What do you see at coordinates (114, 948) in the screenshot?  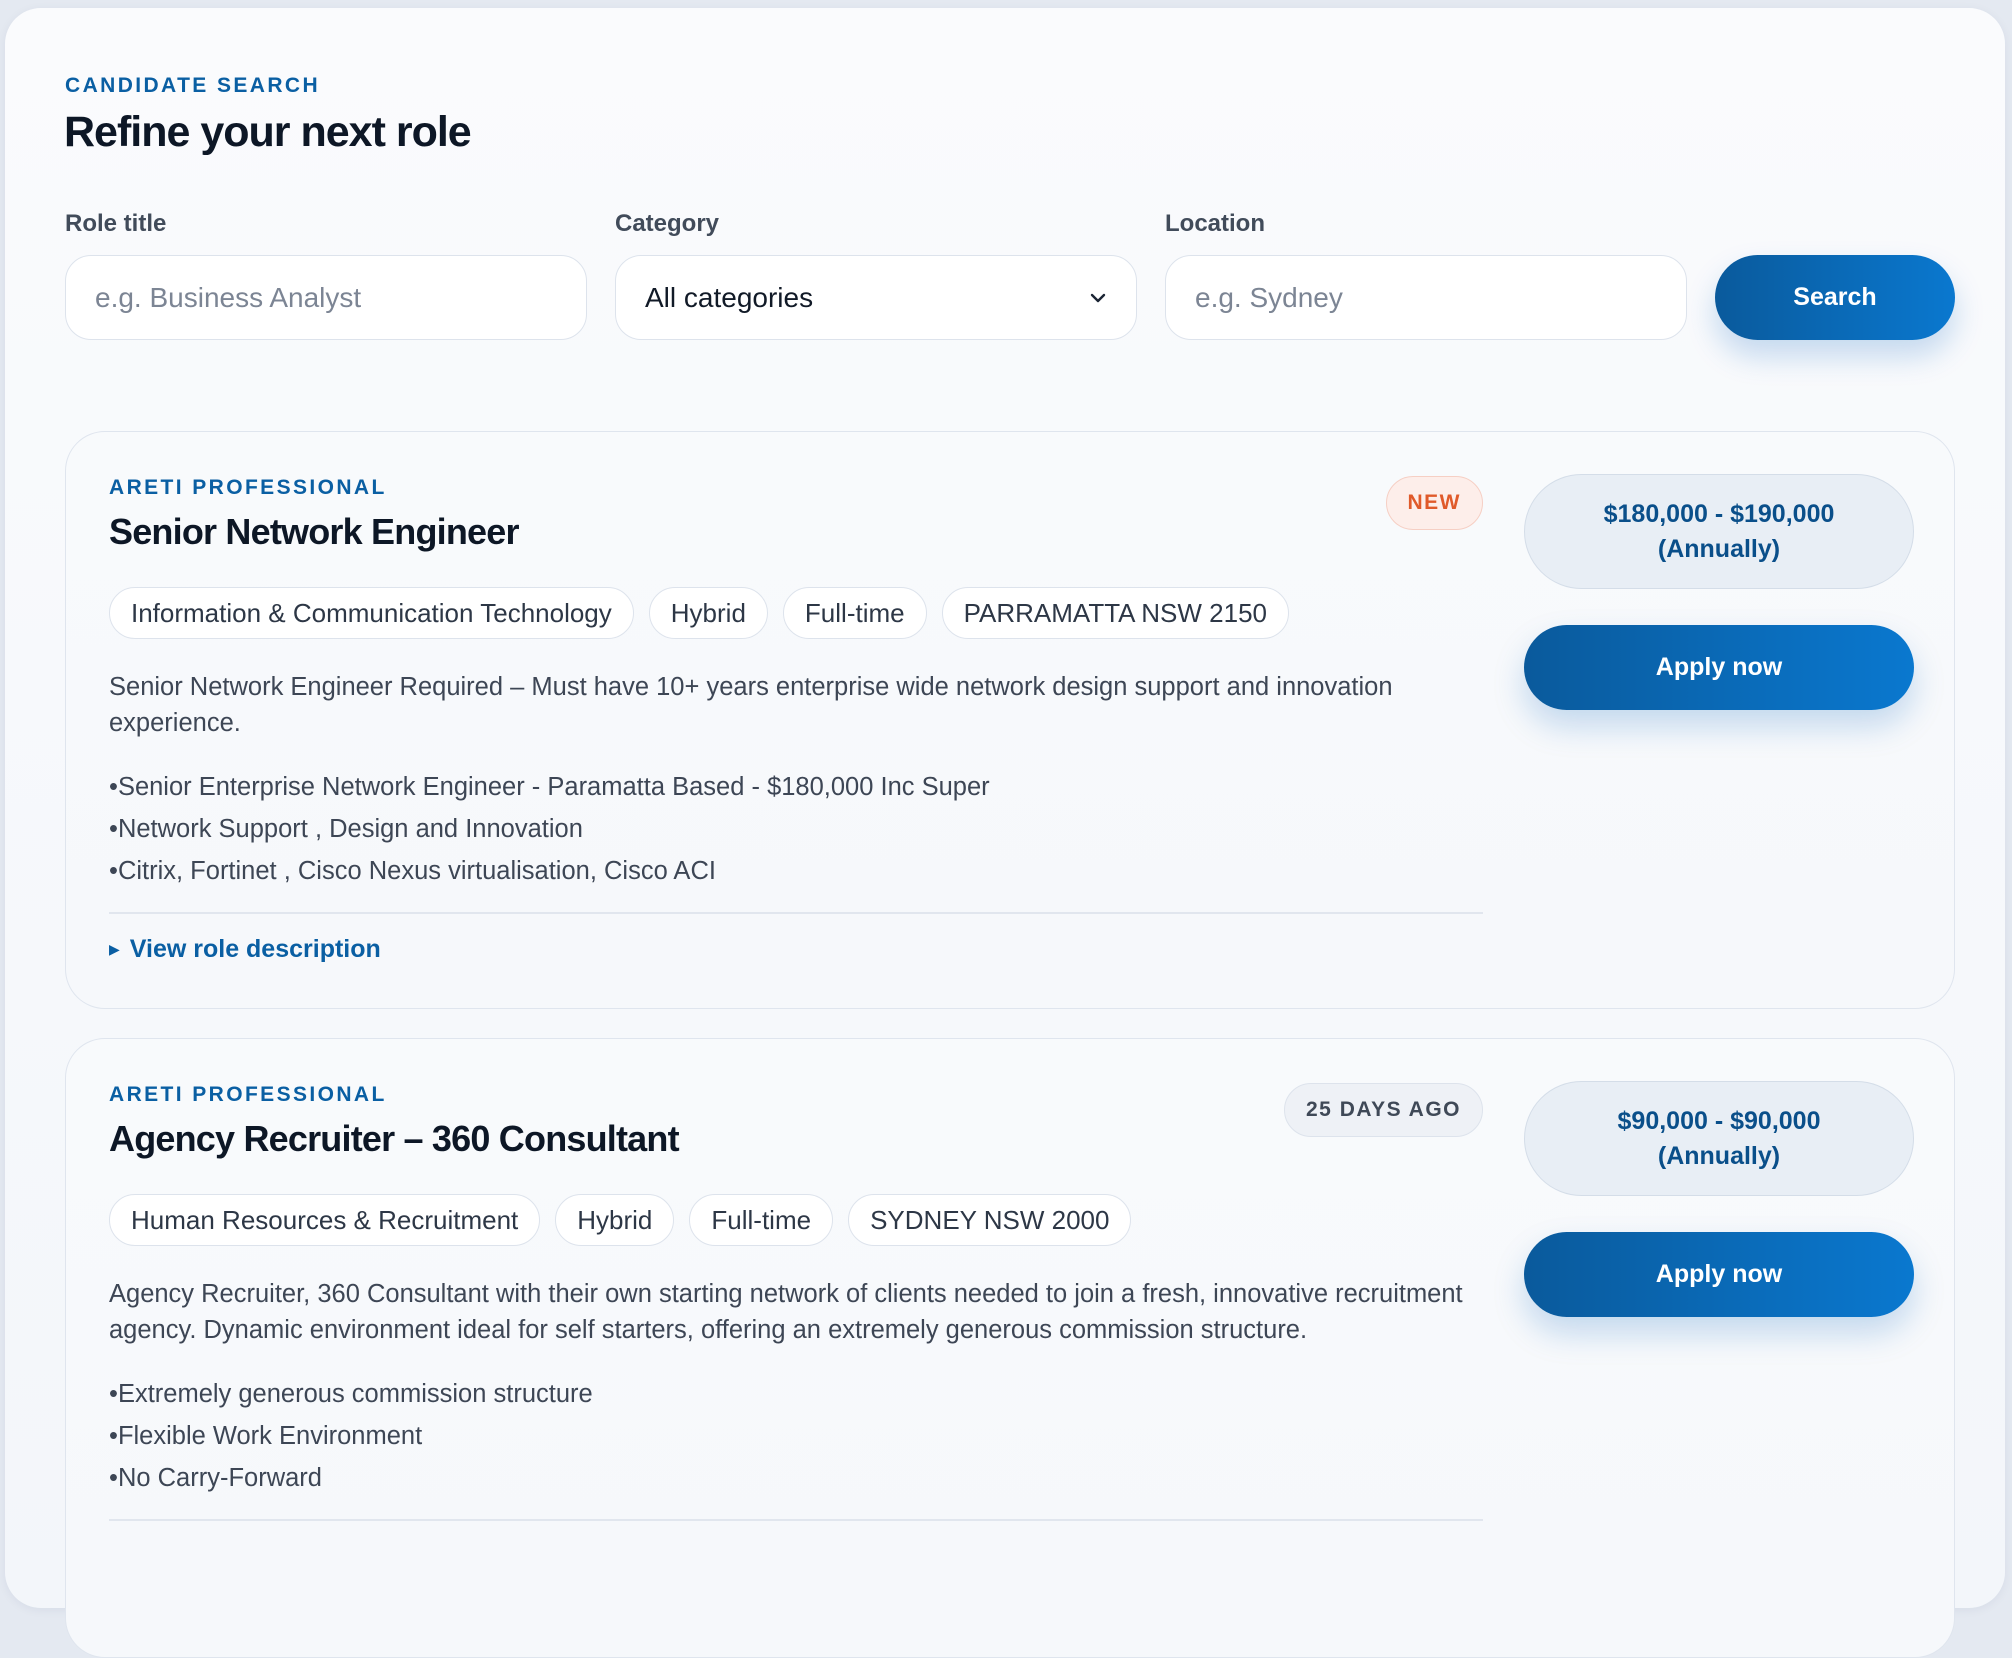 I see `caret-right-icon: ▶` at bounding box center [114, 948].